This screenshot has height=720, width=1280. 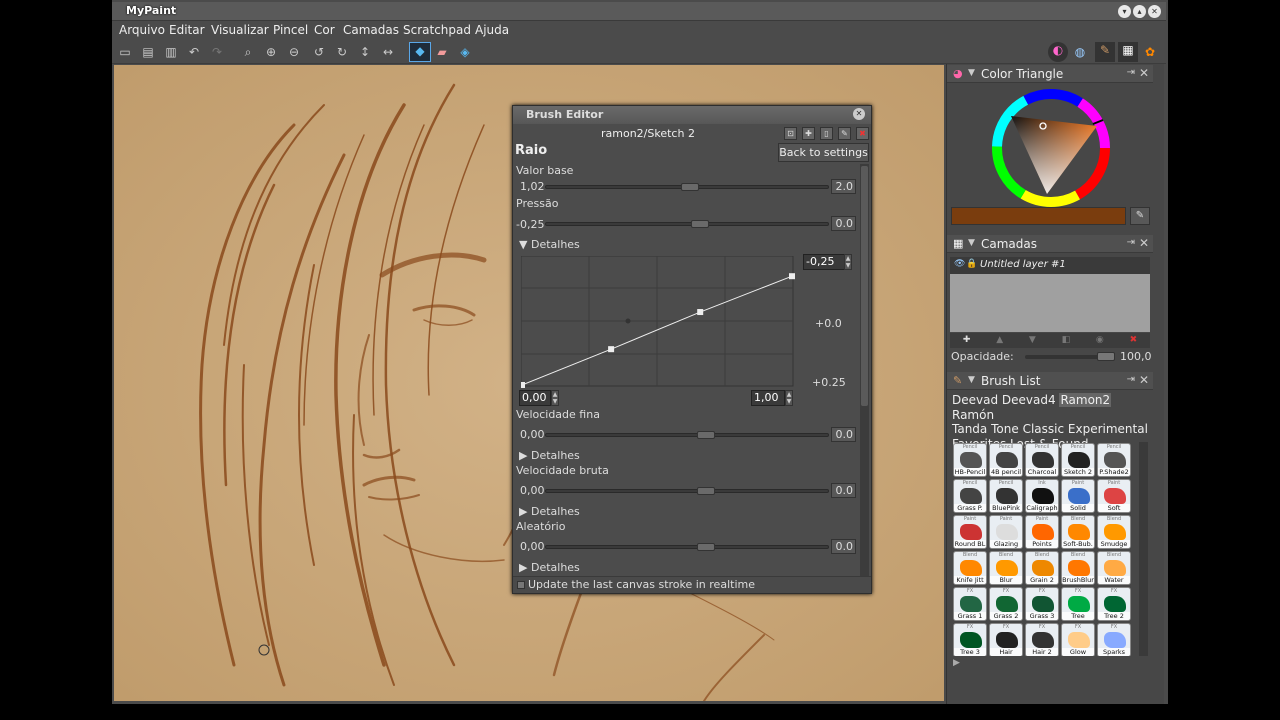 I want to click on edit-icon: ✎, so click(x=844, y=133).